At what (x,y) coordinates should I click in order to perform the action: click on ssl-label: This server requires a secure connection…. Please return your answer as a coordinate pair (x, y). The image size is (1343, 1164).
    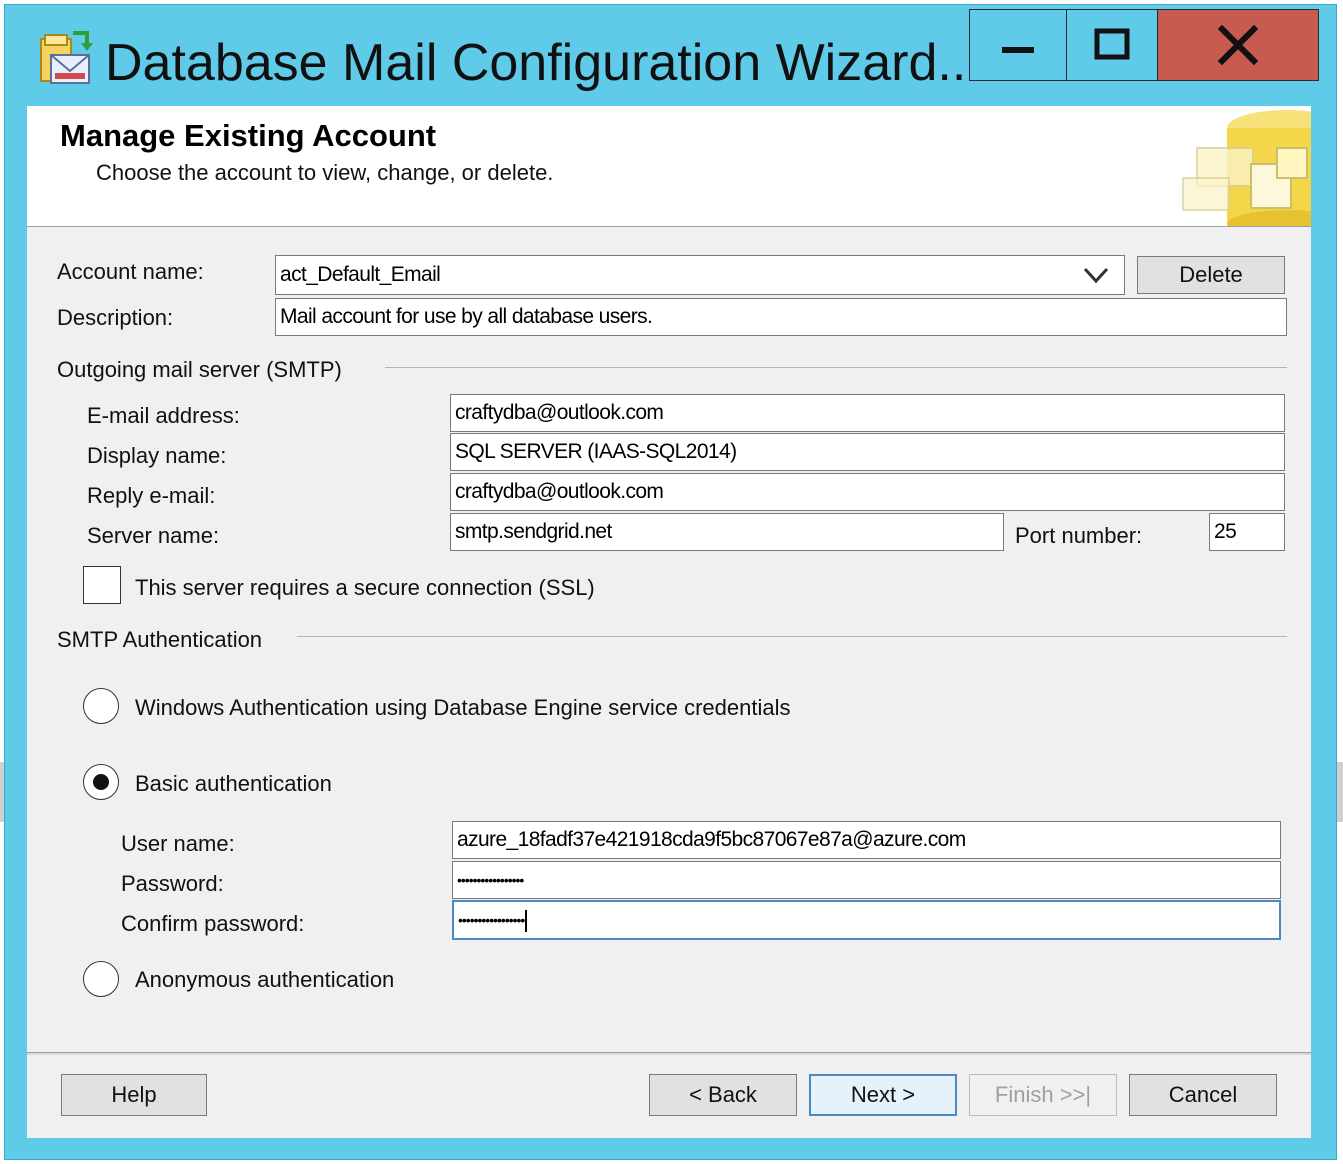
    Looking at the image, I should click on (365, 587).